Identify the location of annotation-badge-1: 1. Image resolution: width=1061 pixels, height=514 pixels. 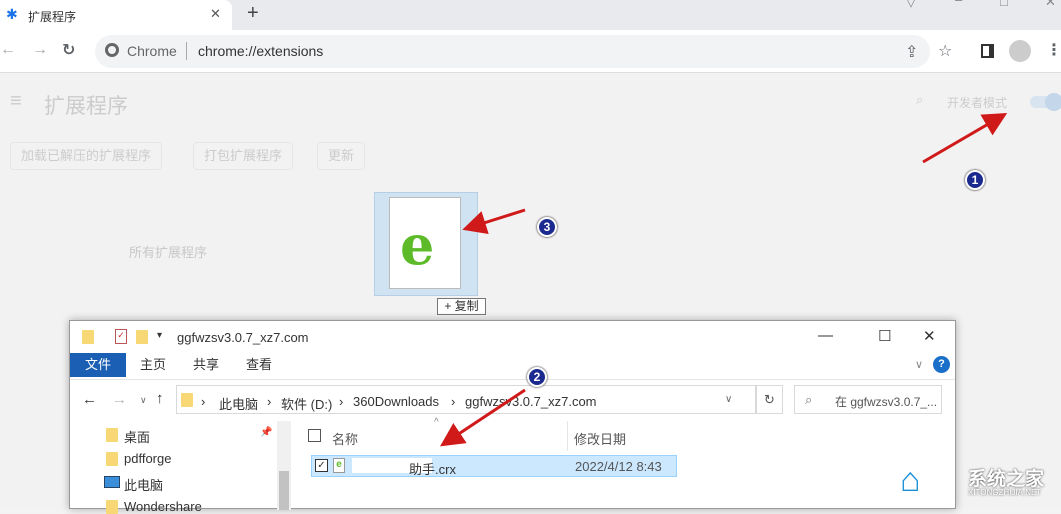
(975, 180).